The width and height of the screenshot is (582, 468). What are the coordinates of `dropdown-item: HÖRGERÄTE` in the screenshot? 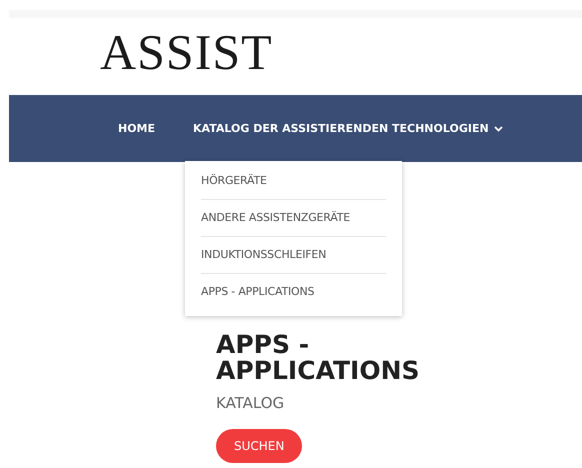 It's located at (293, 181).